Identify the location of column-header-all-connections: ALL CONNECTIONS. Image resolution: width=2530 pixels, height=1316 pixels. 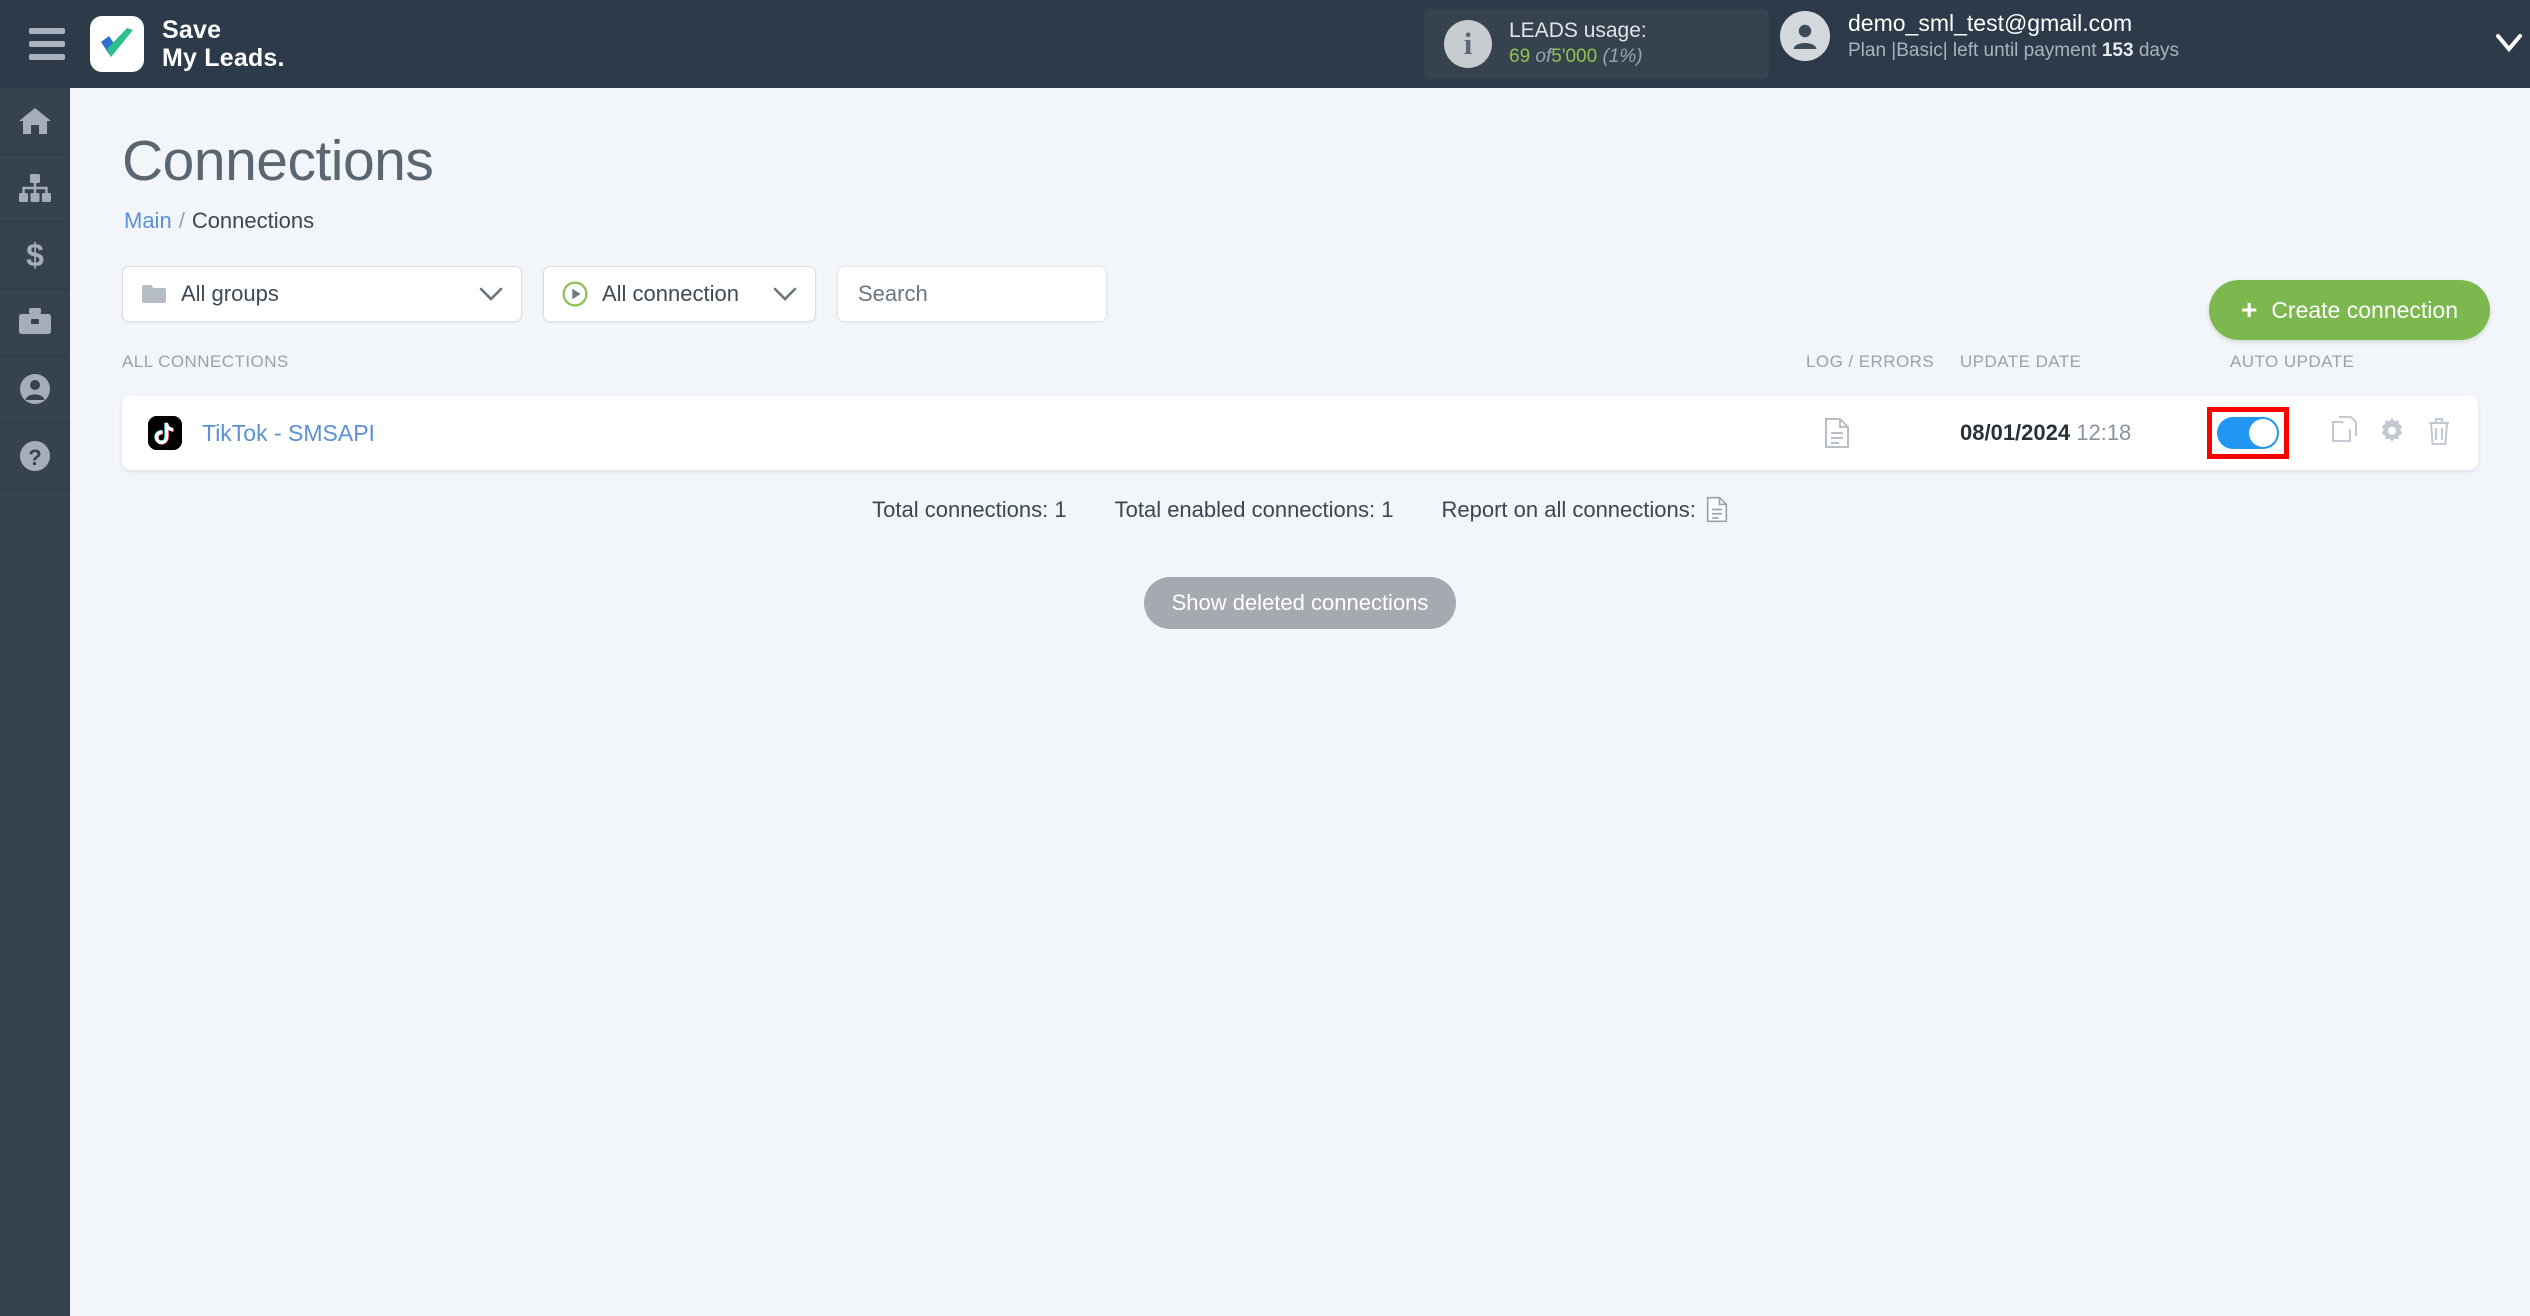
(205, 361).